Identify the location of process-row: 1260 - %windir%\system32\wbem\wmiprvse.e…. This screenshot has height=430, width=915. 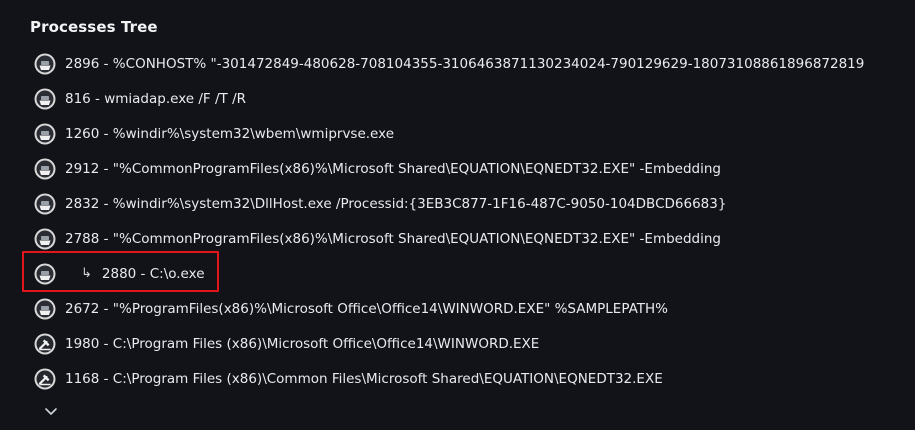
(457, 133).